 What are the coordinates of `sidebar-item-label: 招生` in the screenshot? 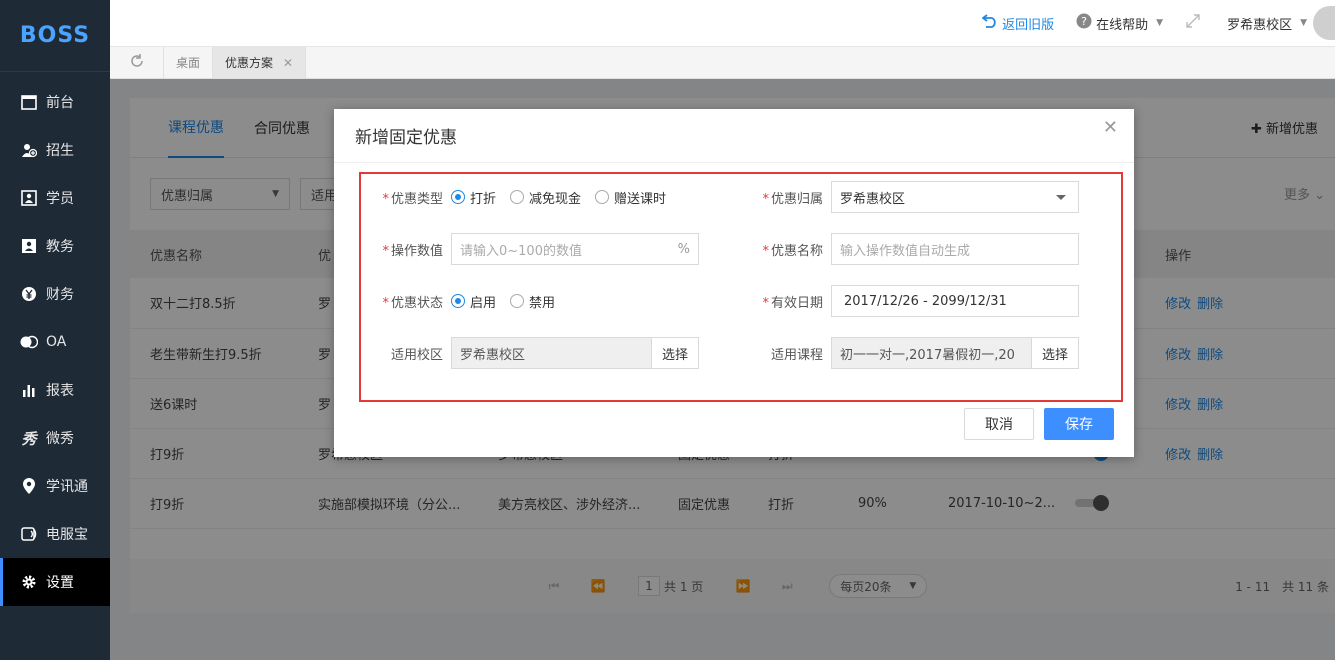 It's located at (60, 151).